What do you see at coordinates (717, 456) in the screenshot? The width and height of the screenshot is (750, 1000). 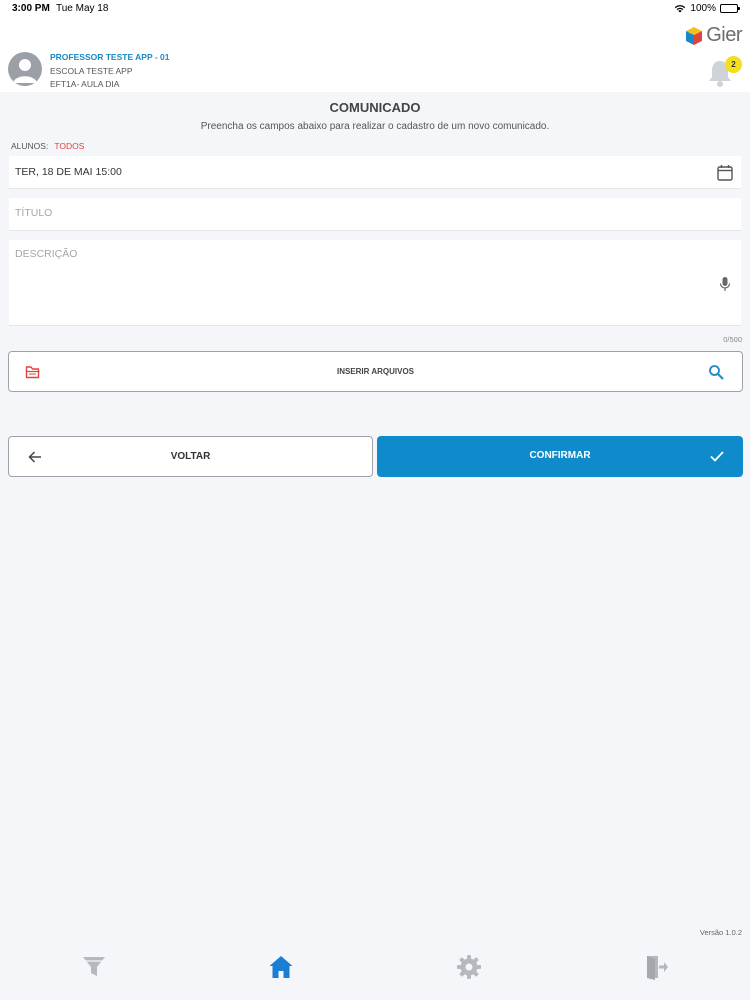 I see `check-icon` at bounding box center [717, 456].